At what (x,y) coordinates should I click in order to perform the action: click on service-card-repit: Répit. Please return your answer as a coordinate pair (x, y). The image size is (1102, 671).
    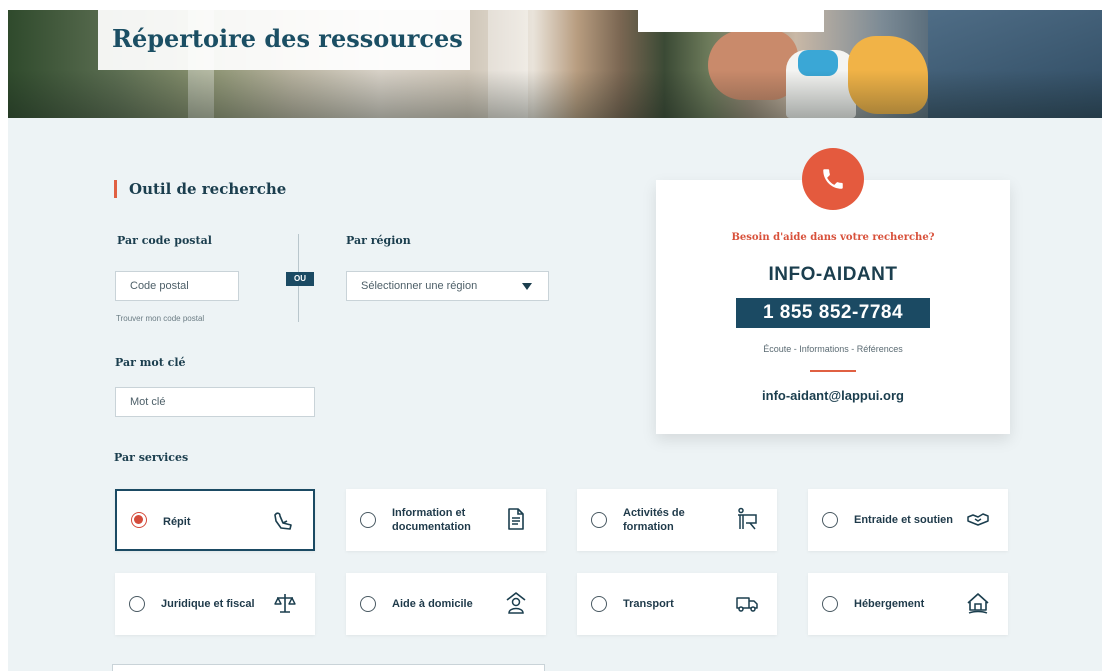
    Looking at the image, I should click on (215, 520).